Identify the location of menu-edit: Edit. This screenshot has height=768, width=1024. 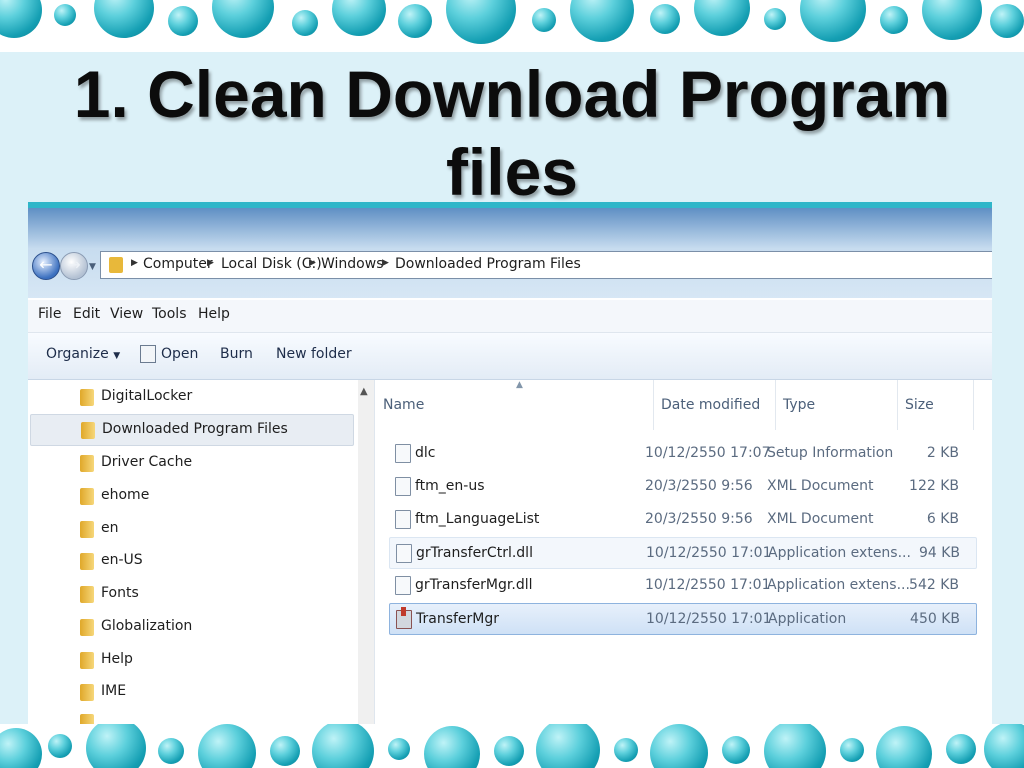
(86, 314).